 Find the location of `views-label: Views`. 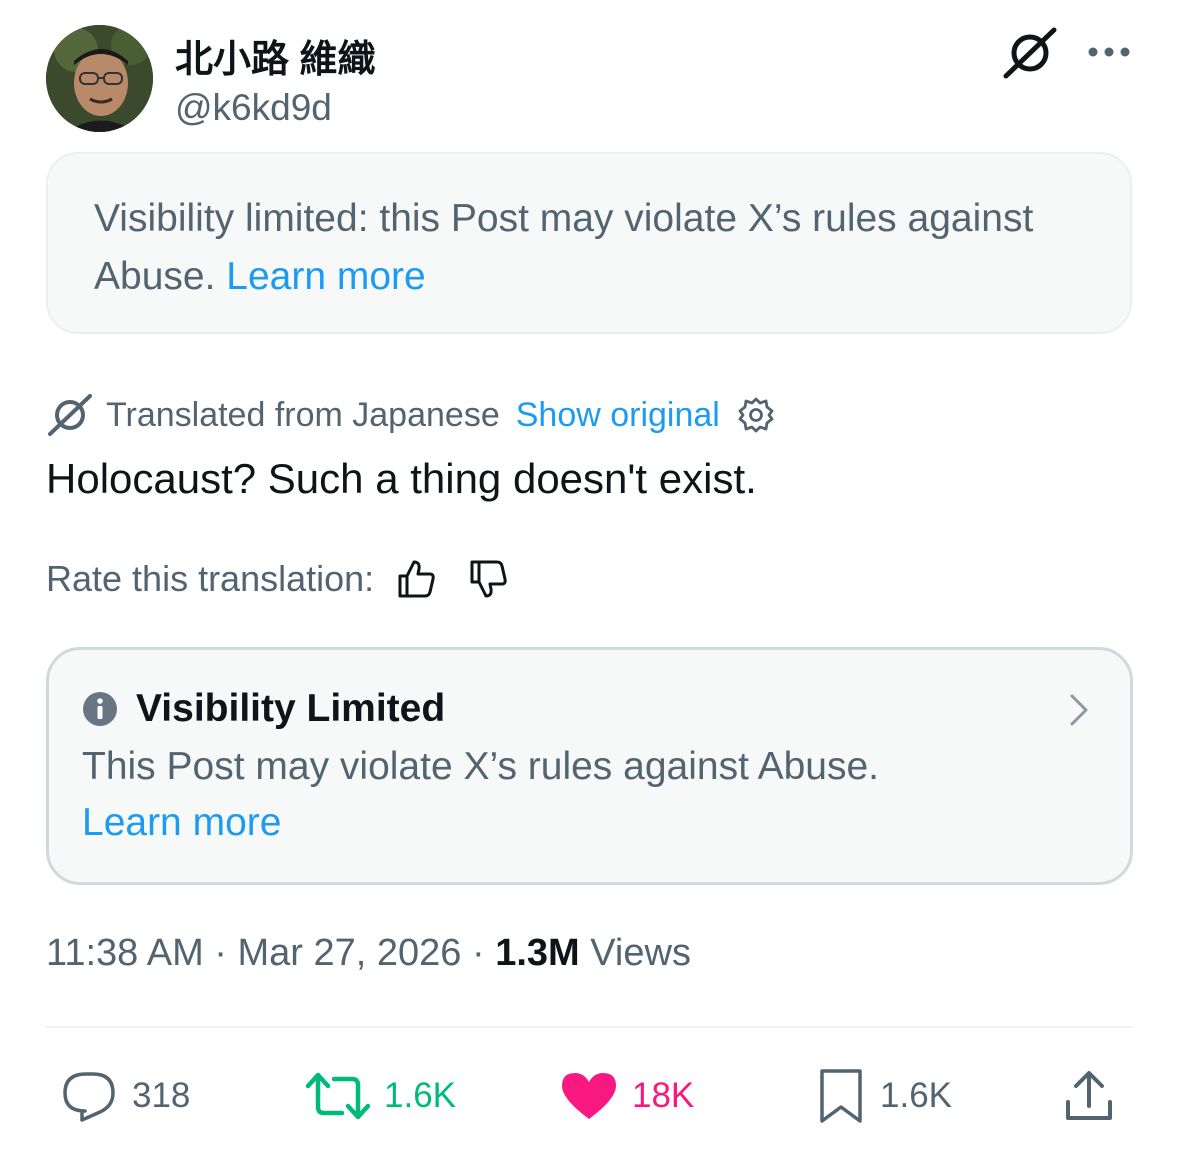

views-label: Views is located at coordinates (640, 953).